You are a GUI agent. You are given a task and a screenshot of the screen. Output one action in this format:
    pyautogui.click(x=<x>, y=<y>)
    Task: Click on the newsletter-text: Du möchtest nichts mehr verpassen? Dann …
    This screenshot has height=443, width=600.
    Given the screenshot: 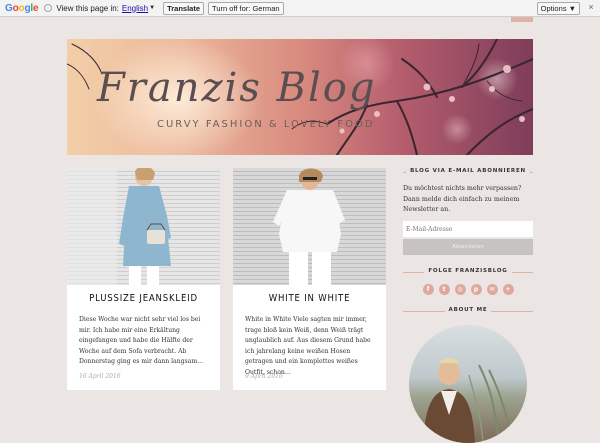 What is the action you would take?
    pyautogui.click(x=462, y=199)
    